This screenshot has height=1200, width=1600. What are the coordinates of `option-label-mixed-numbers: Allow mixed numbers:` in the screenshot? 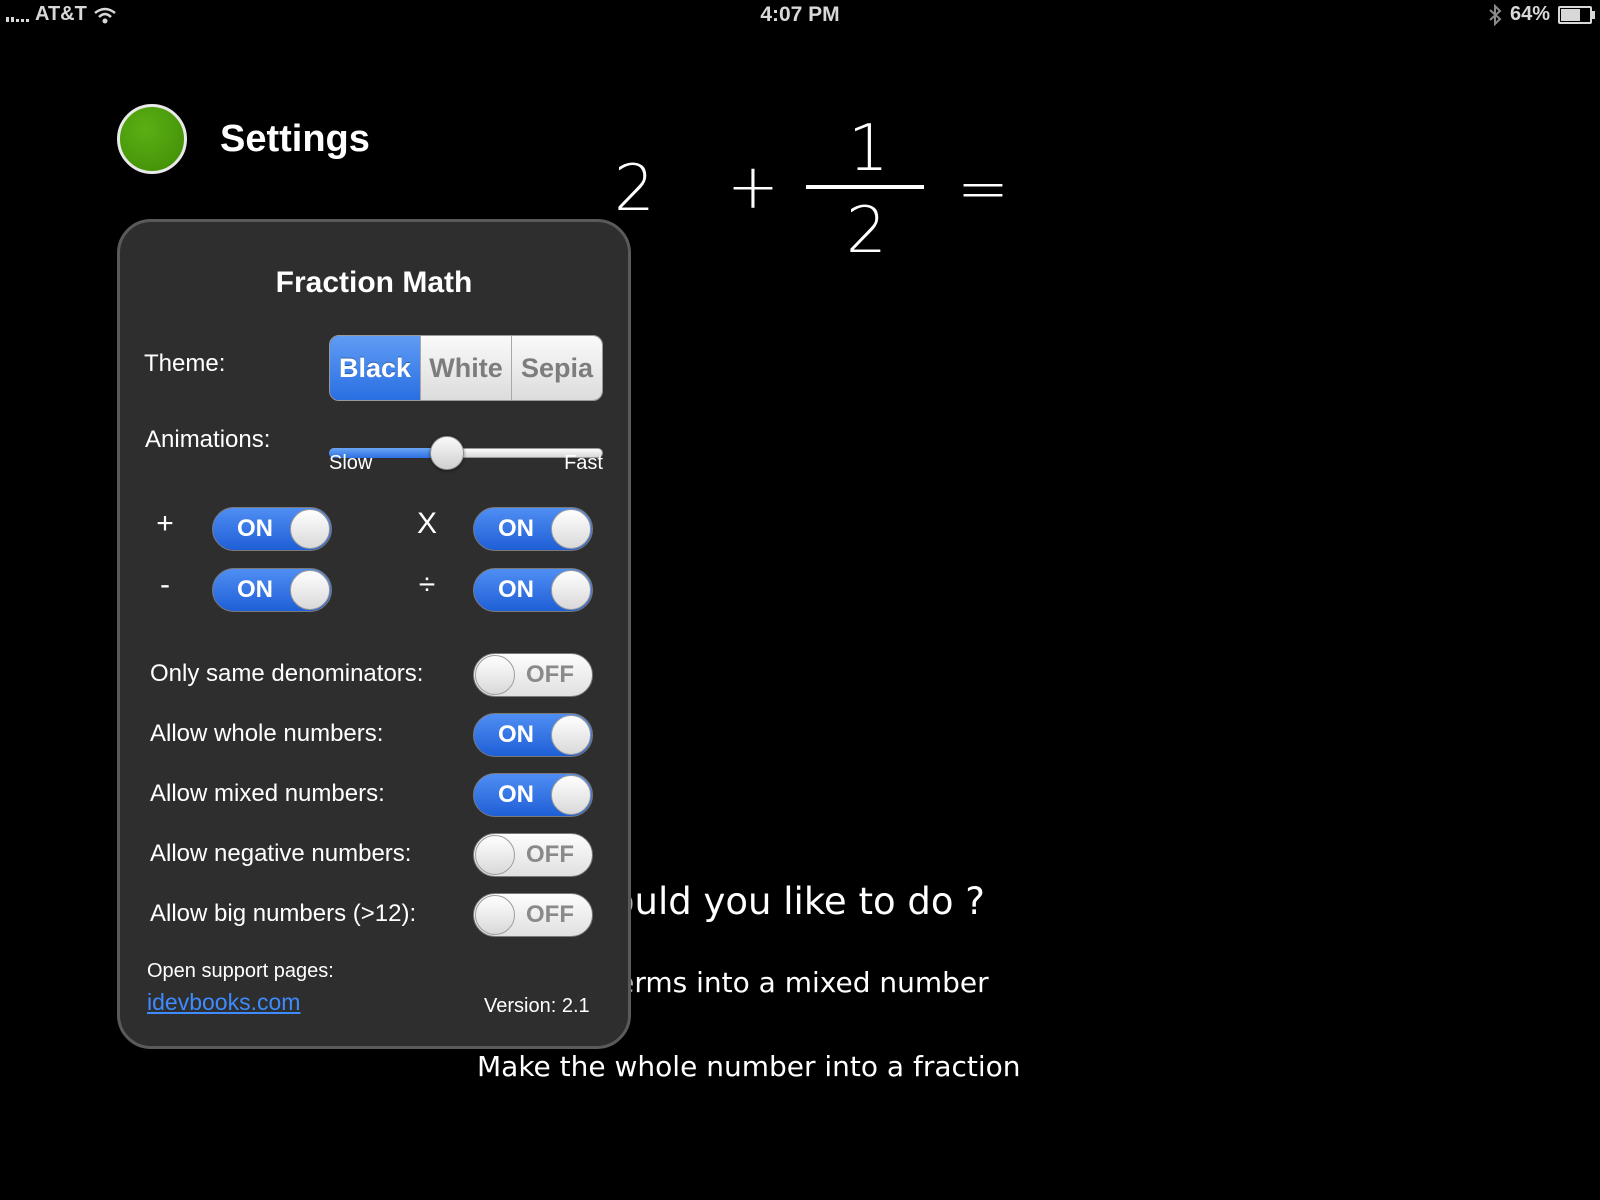 It's located at (267, 793).